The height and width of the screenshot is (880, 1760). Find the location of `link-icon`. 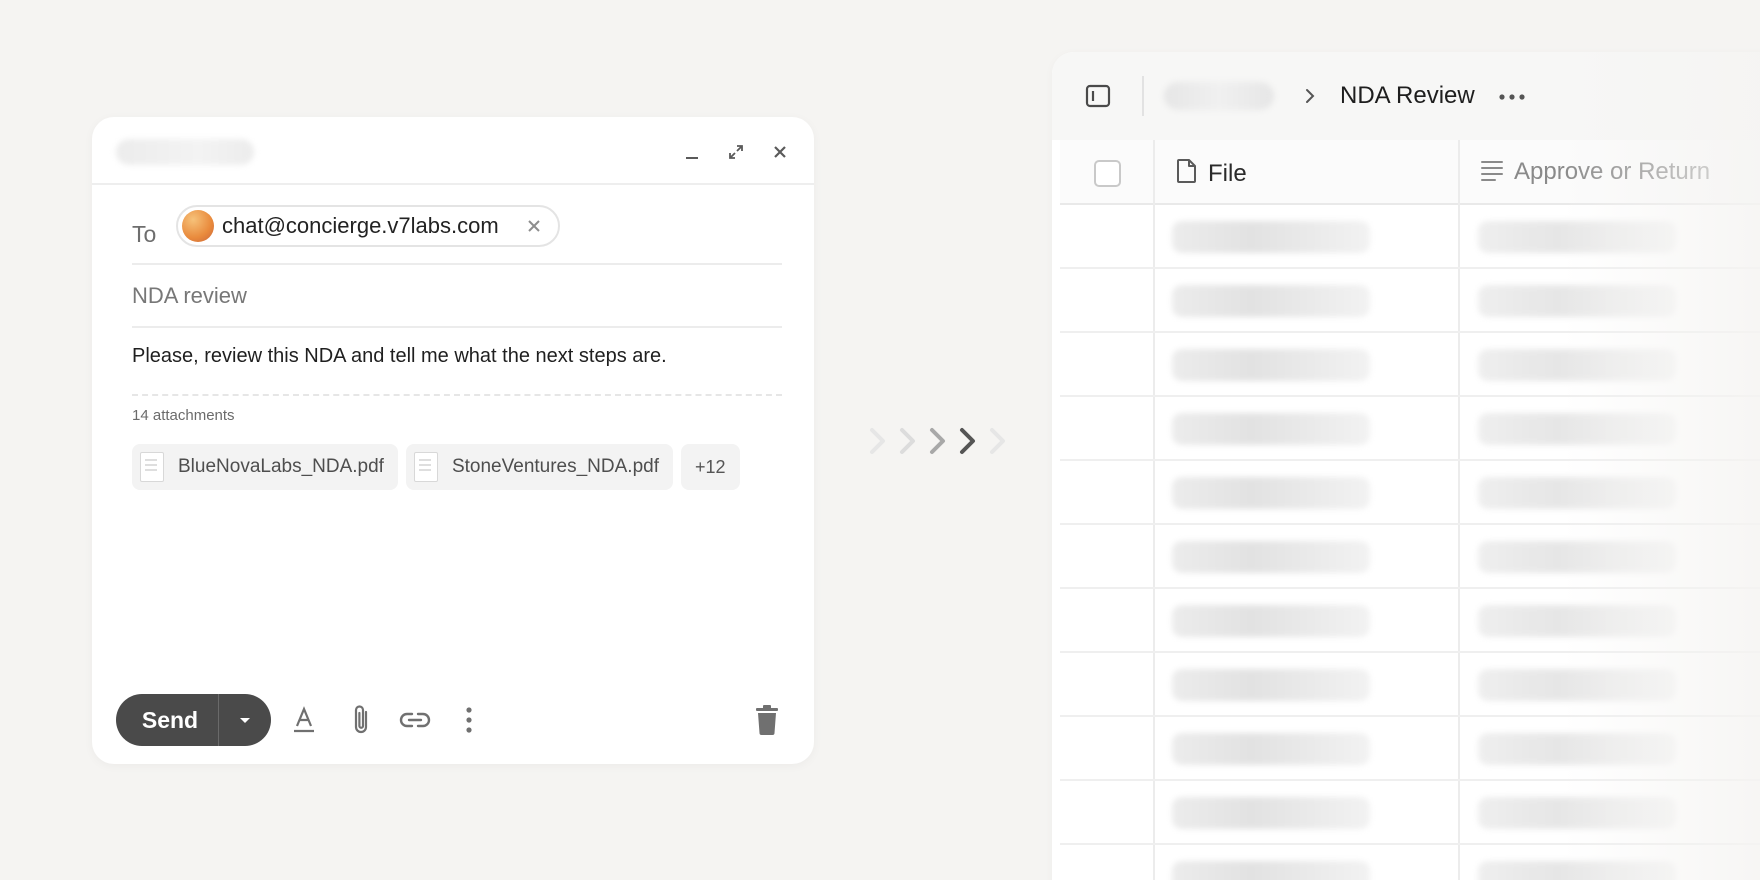

link-icon is located at coordinates (415, 720).